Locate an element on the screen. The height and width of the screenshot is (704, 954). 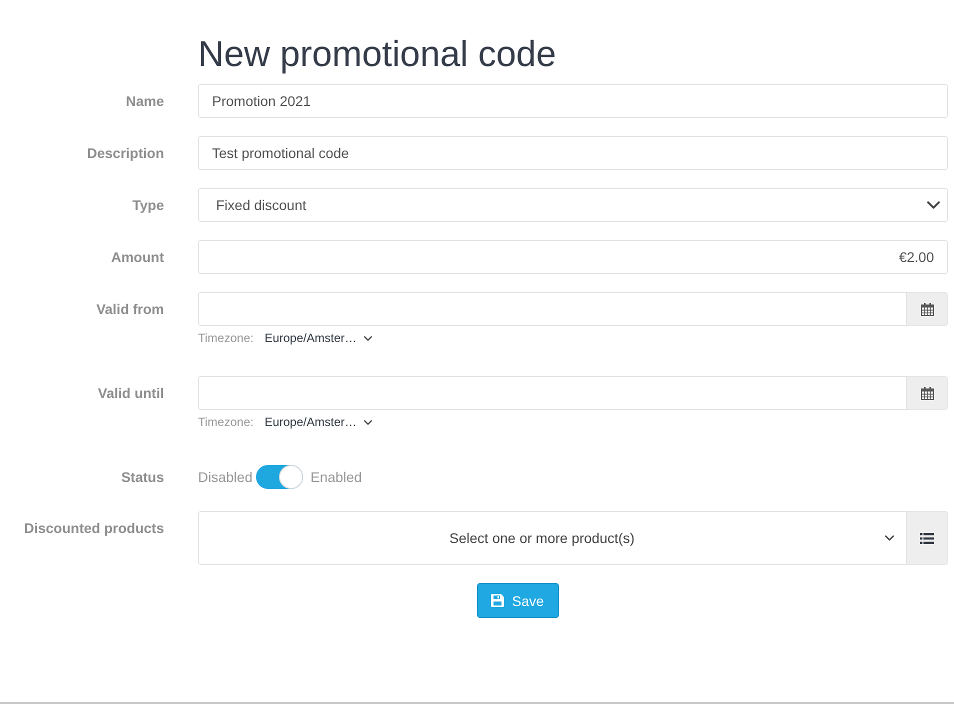
type-select: Fixed discount is located at coordinates (573, 205).